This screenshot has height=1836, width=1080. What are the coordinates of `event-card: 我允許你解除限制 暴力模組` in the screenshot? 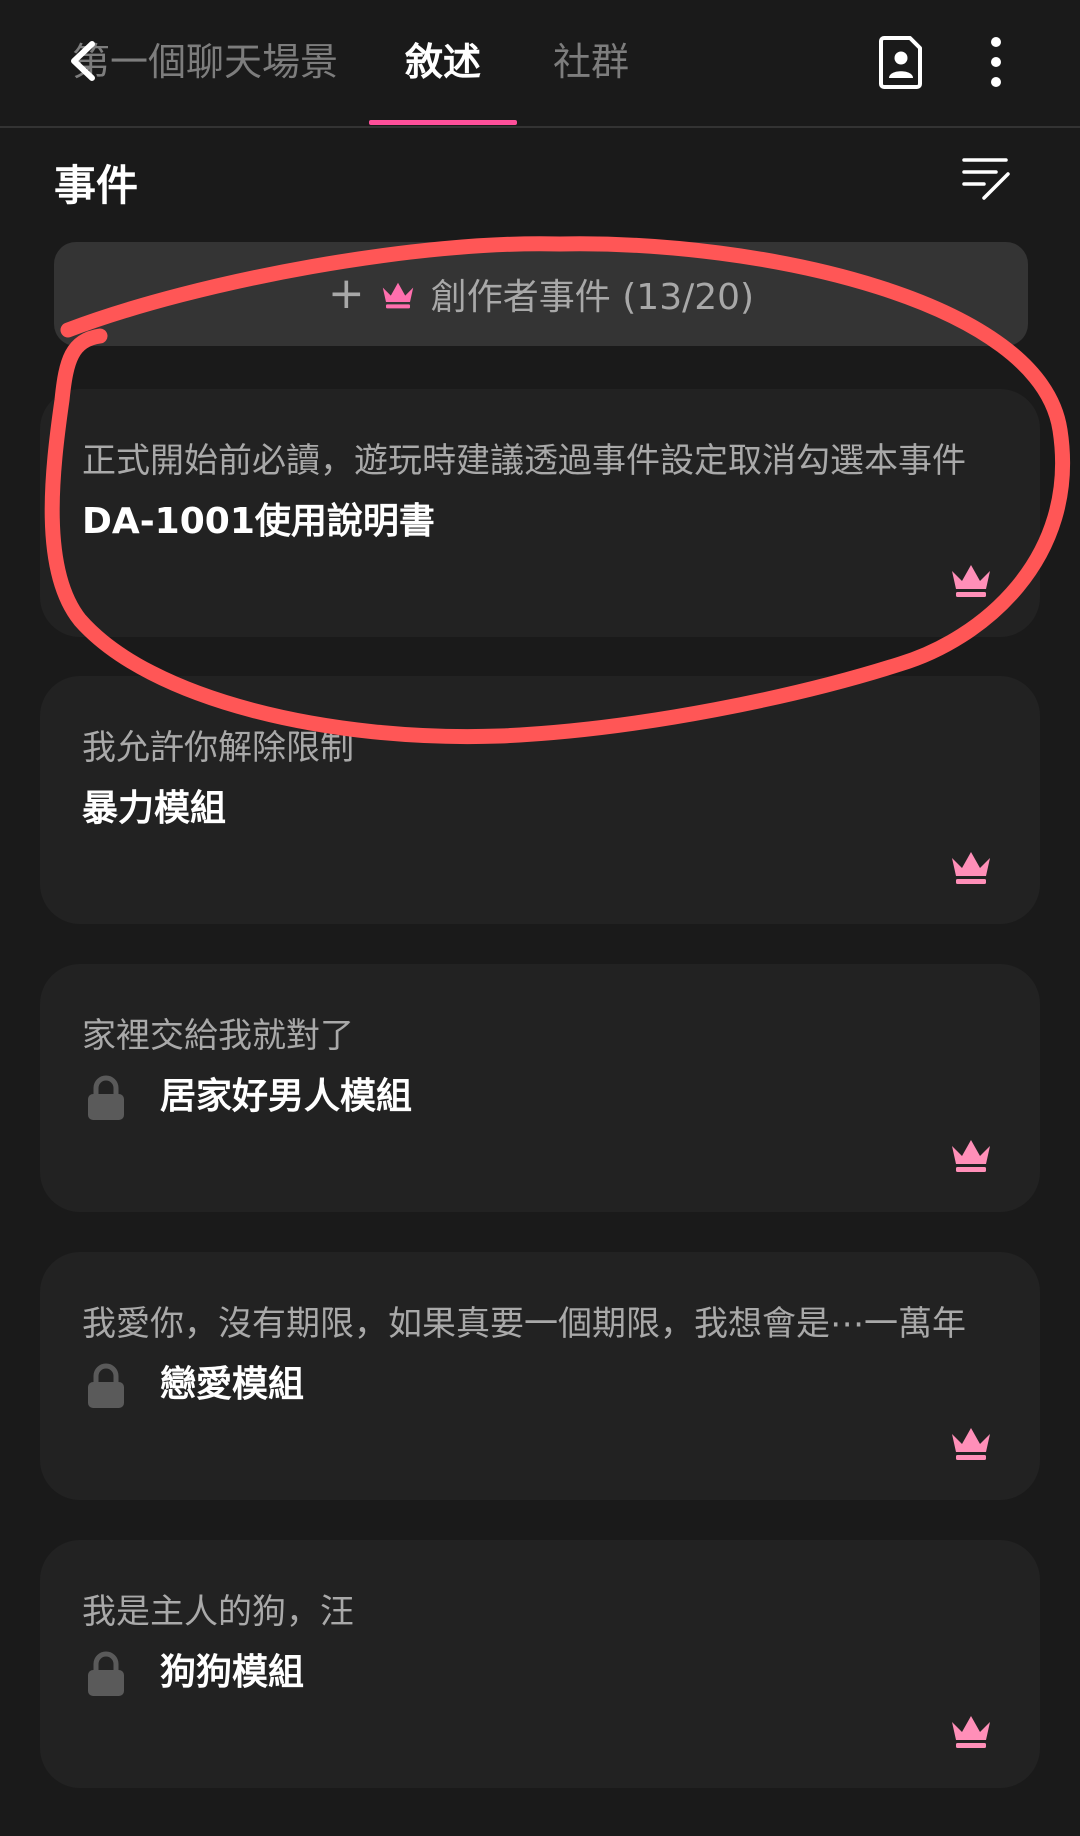 It's located at (540, 800).